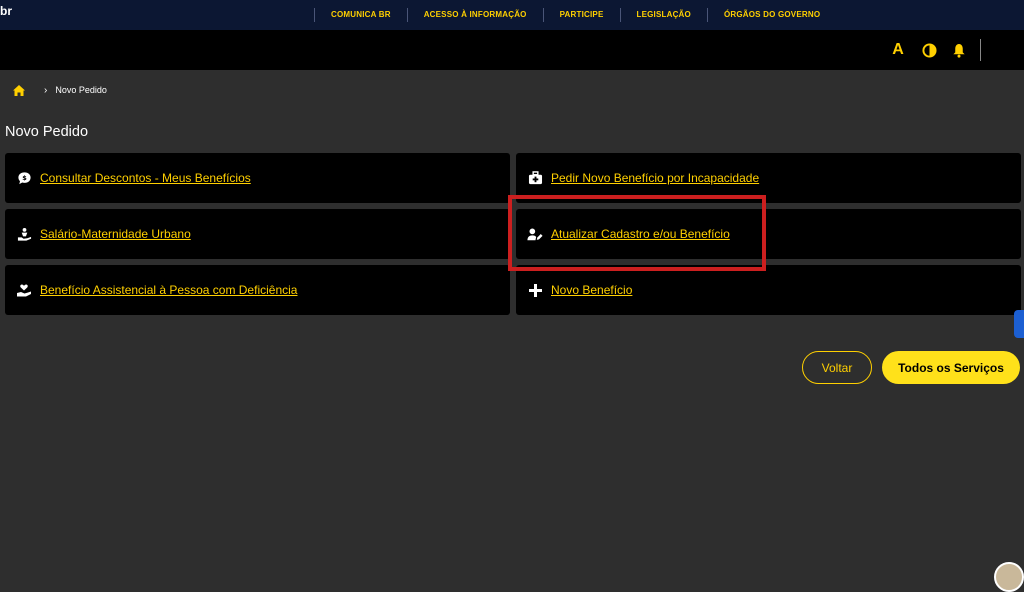 The height and width of the screenshot is (592, 1024). What do you see at coordinates (951, 367) in the screenshot?
I see `all-services-button: Todos os Serviços` at bounding box center [951, 367].